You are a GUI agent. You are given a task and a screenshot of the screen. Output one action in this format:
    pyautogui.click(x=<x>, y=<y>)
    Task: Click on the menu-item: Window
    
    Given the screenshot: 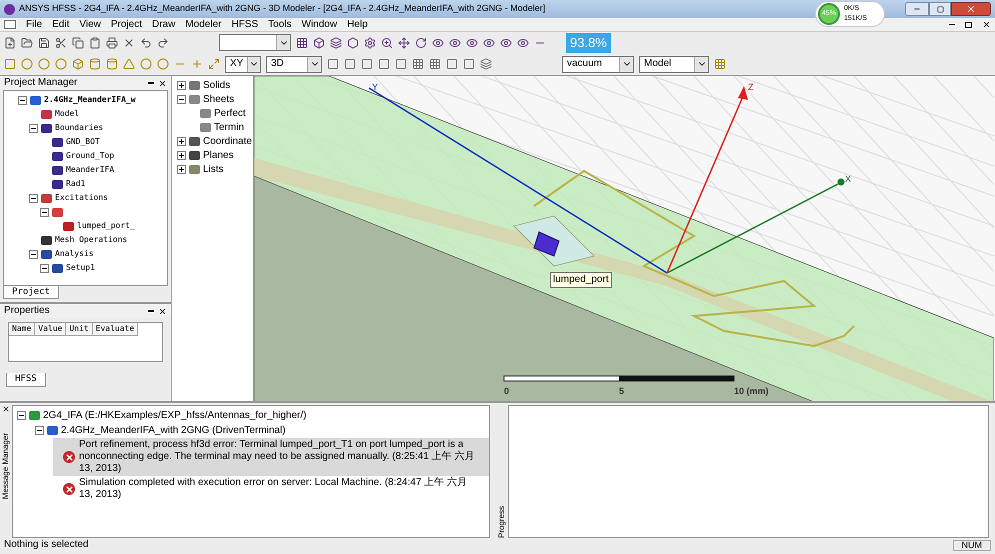 What is the action you would take?
    pyautogui.click(x=320, y=25)
    